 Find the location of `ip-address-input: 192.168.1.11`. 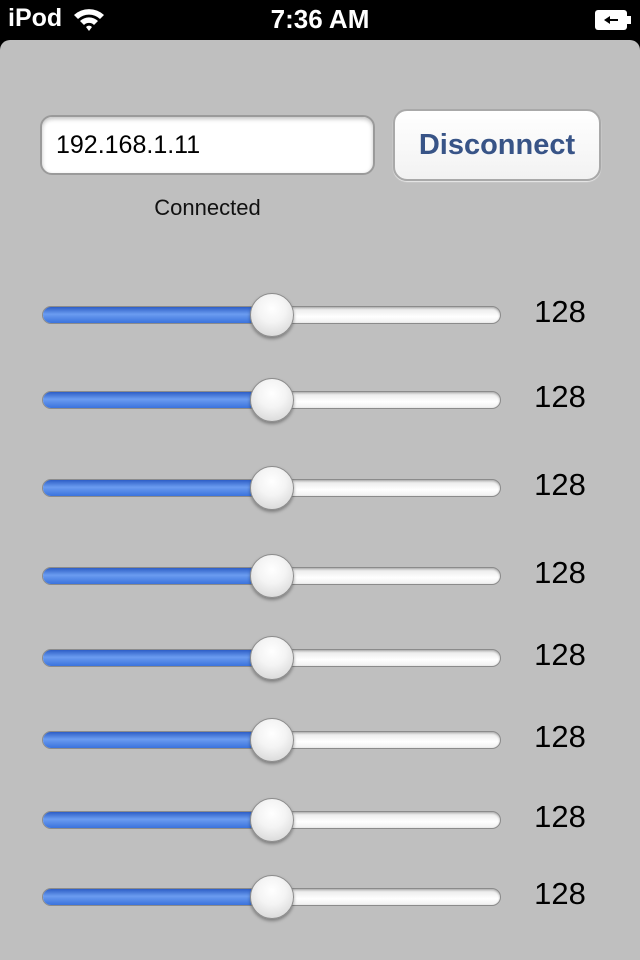

ip-address-input: 192.168.1.11 is located at coordinates (207, 145).